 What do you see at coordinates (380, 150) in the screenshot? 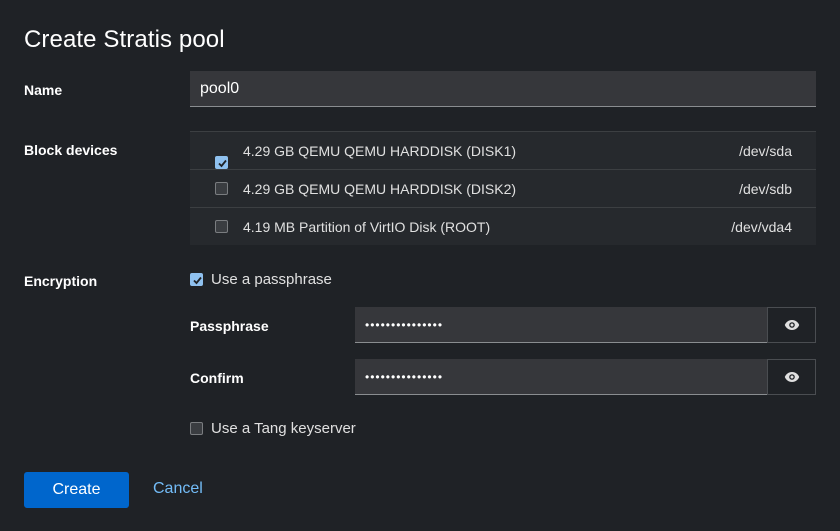
I see `device-name: 4.29 GB QEMU QEMU HARDDISK (DISK1)` at bounding box center [380, 150].